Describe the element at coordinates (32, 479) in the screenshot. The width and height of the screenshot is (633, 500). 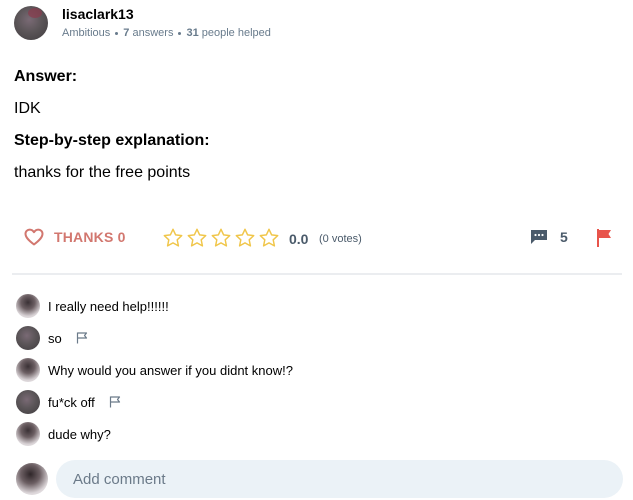
I see `current-user-avatar` at that location.